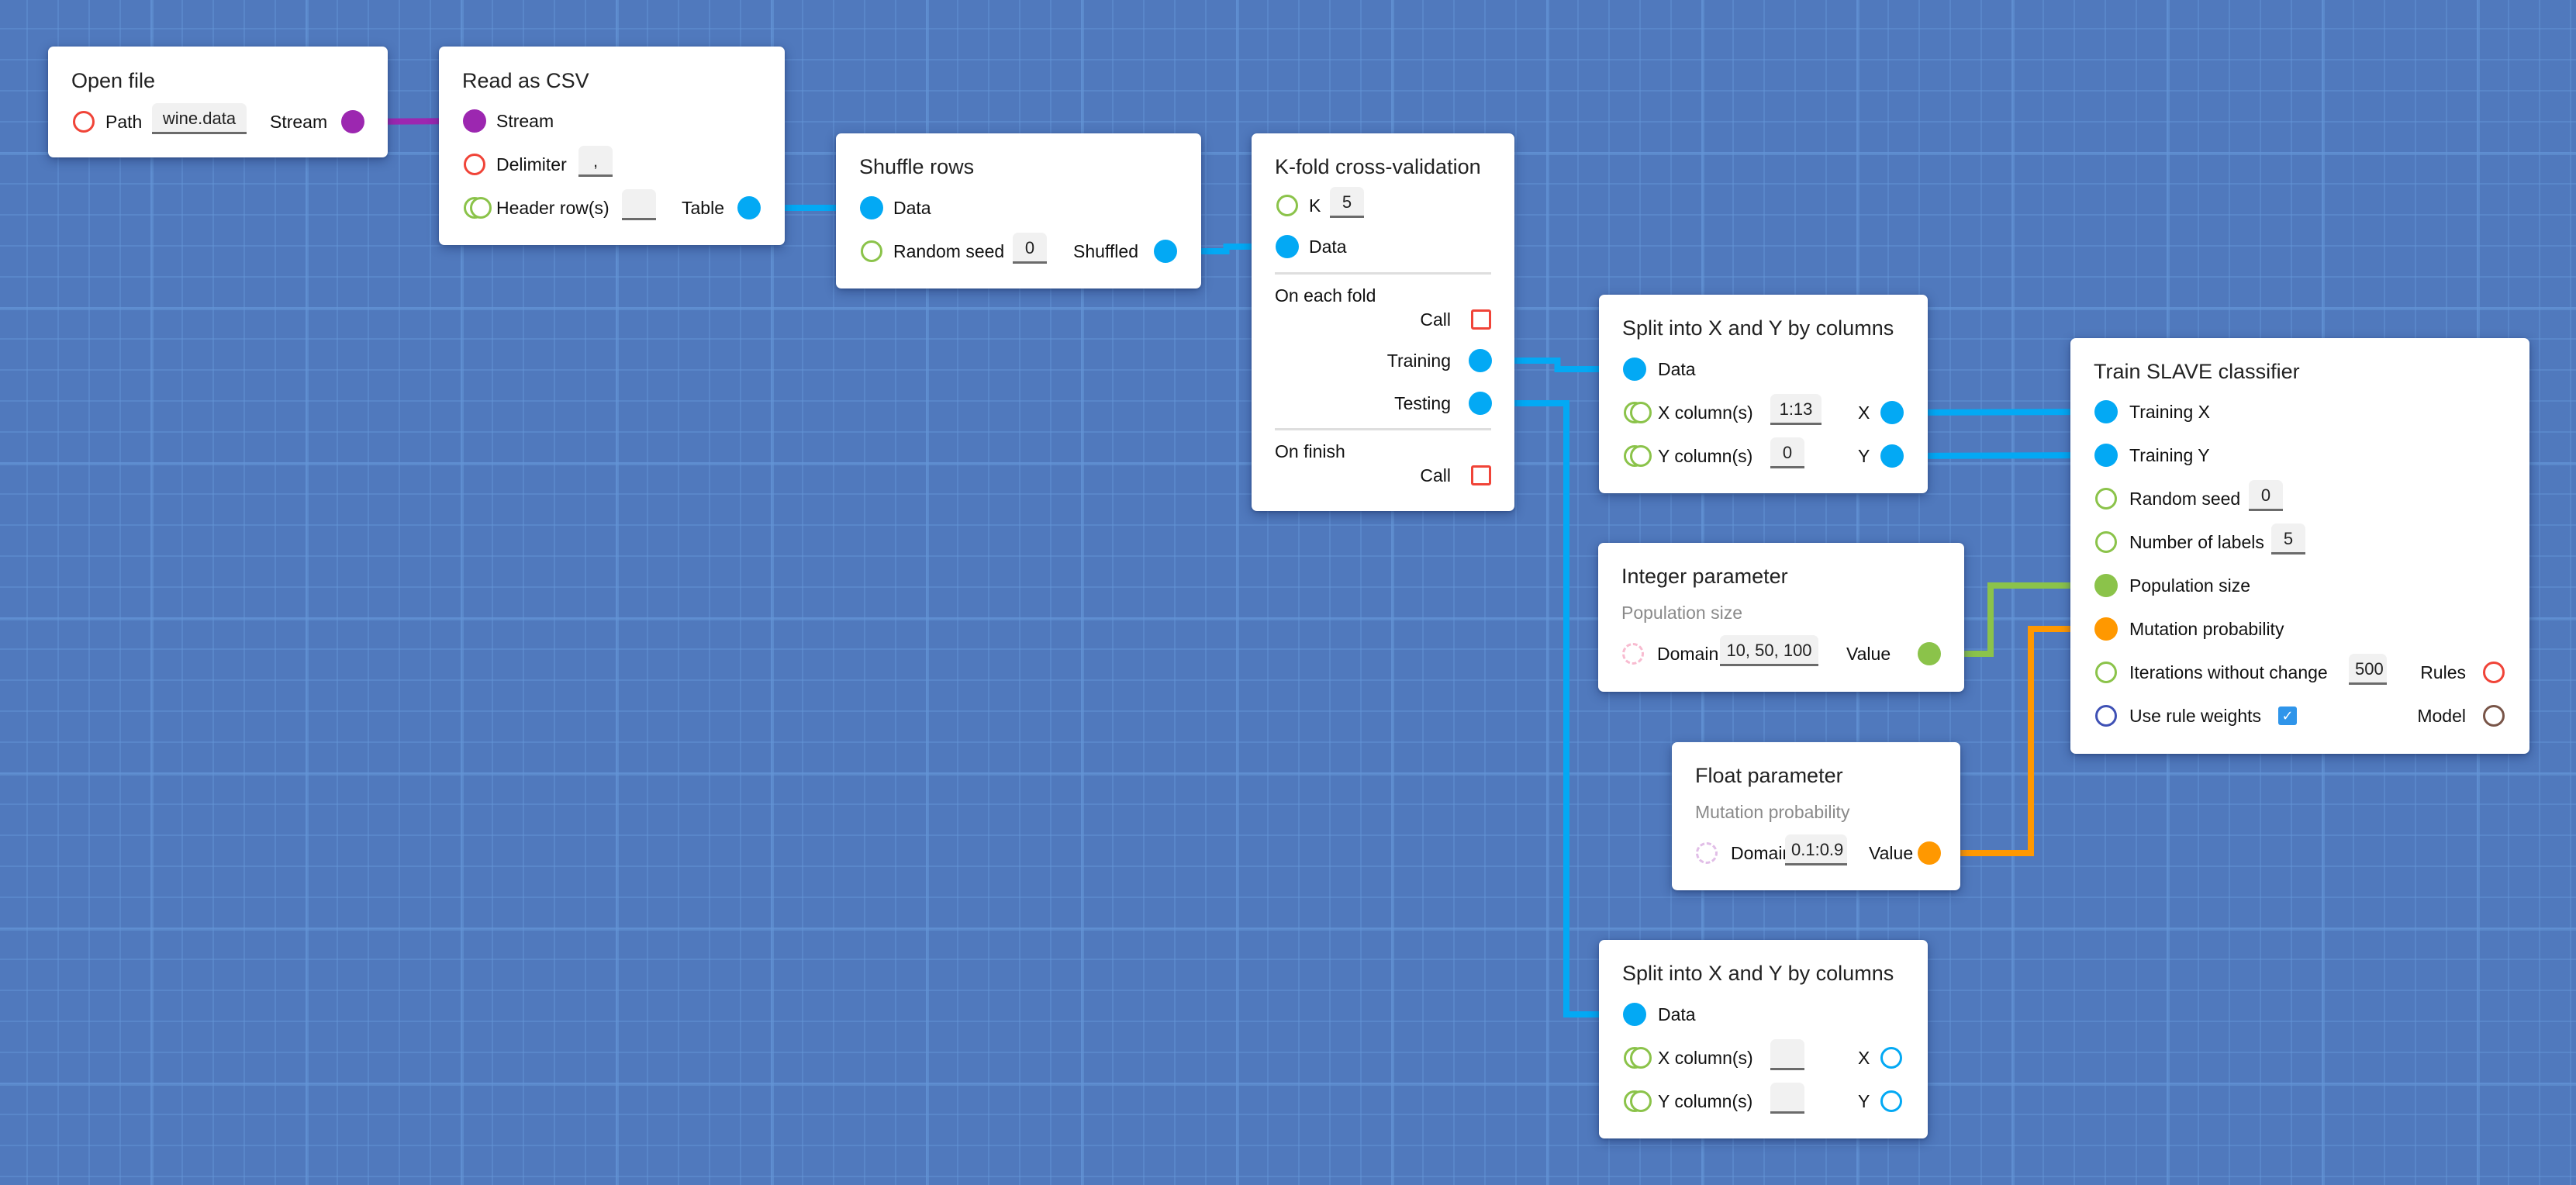  I want to click on finish-call-trigger-port-icon, so click(1481, 475).